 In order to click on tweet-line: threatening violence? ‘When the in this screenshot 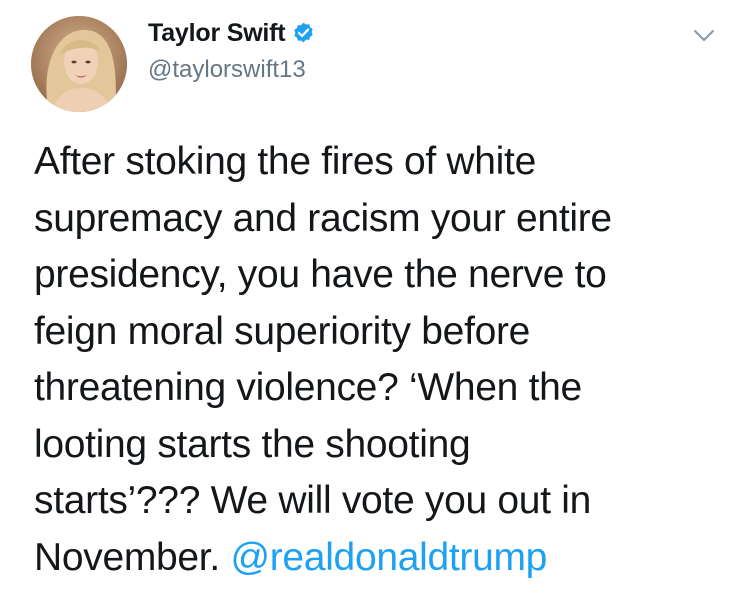, I will do `click(308, 387)`.